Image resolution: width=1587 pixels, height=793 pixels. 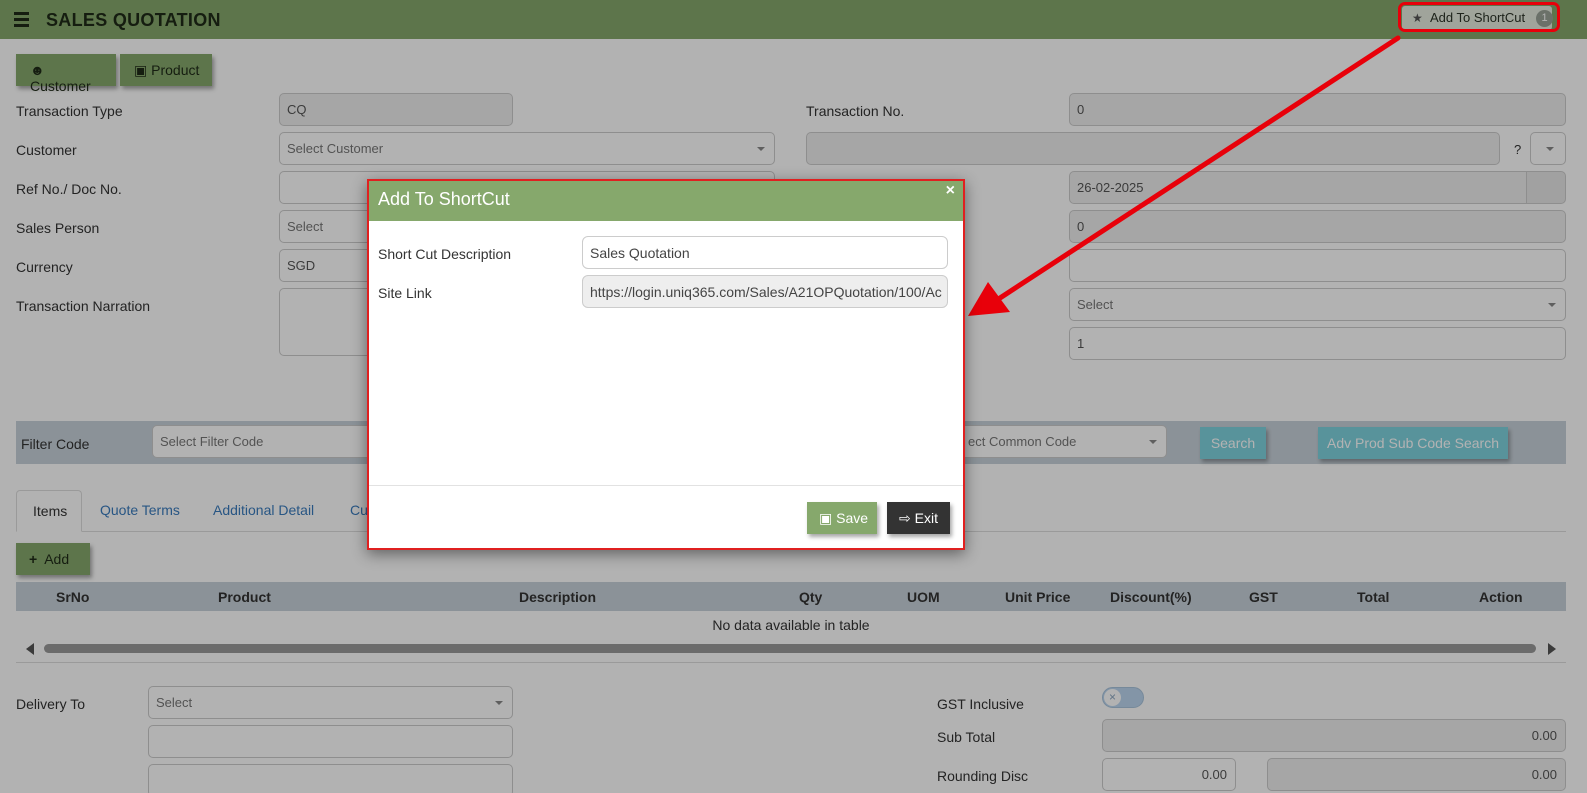 I want to click on exit-button: ⇨ Exit, so click(x=918, y=518).